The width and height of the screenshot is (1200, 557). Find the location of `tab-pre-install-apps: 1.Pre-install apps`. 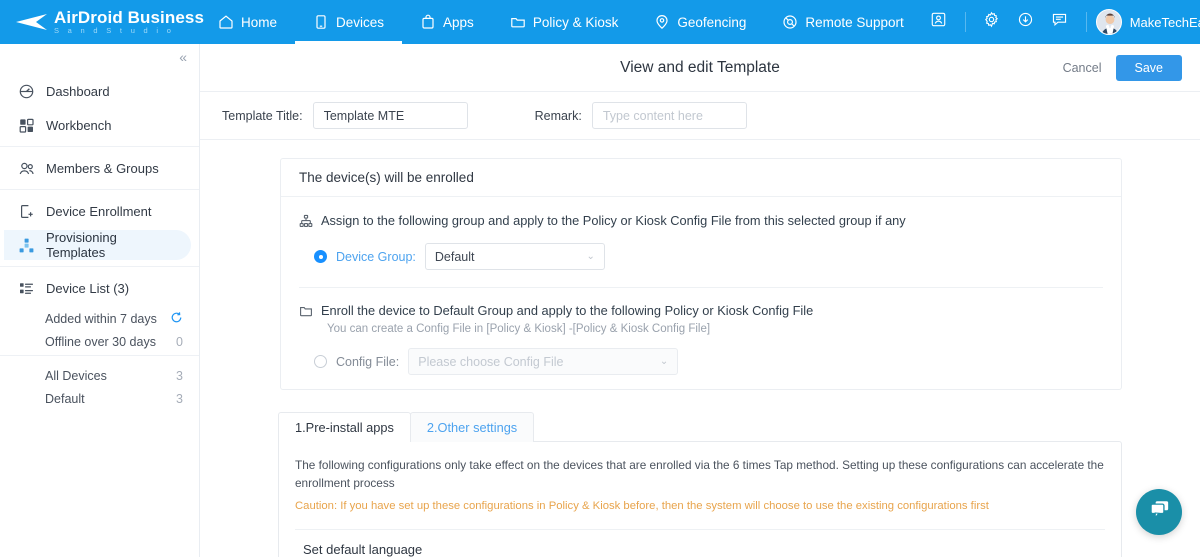

tab-pre-install-apps: 1.Pre-install apps is located at coordinates (344, 427).